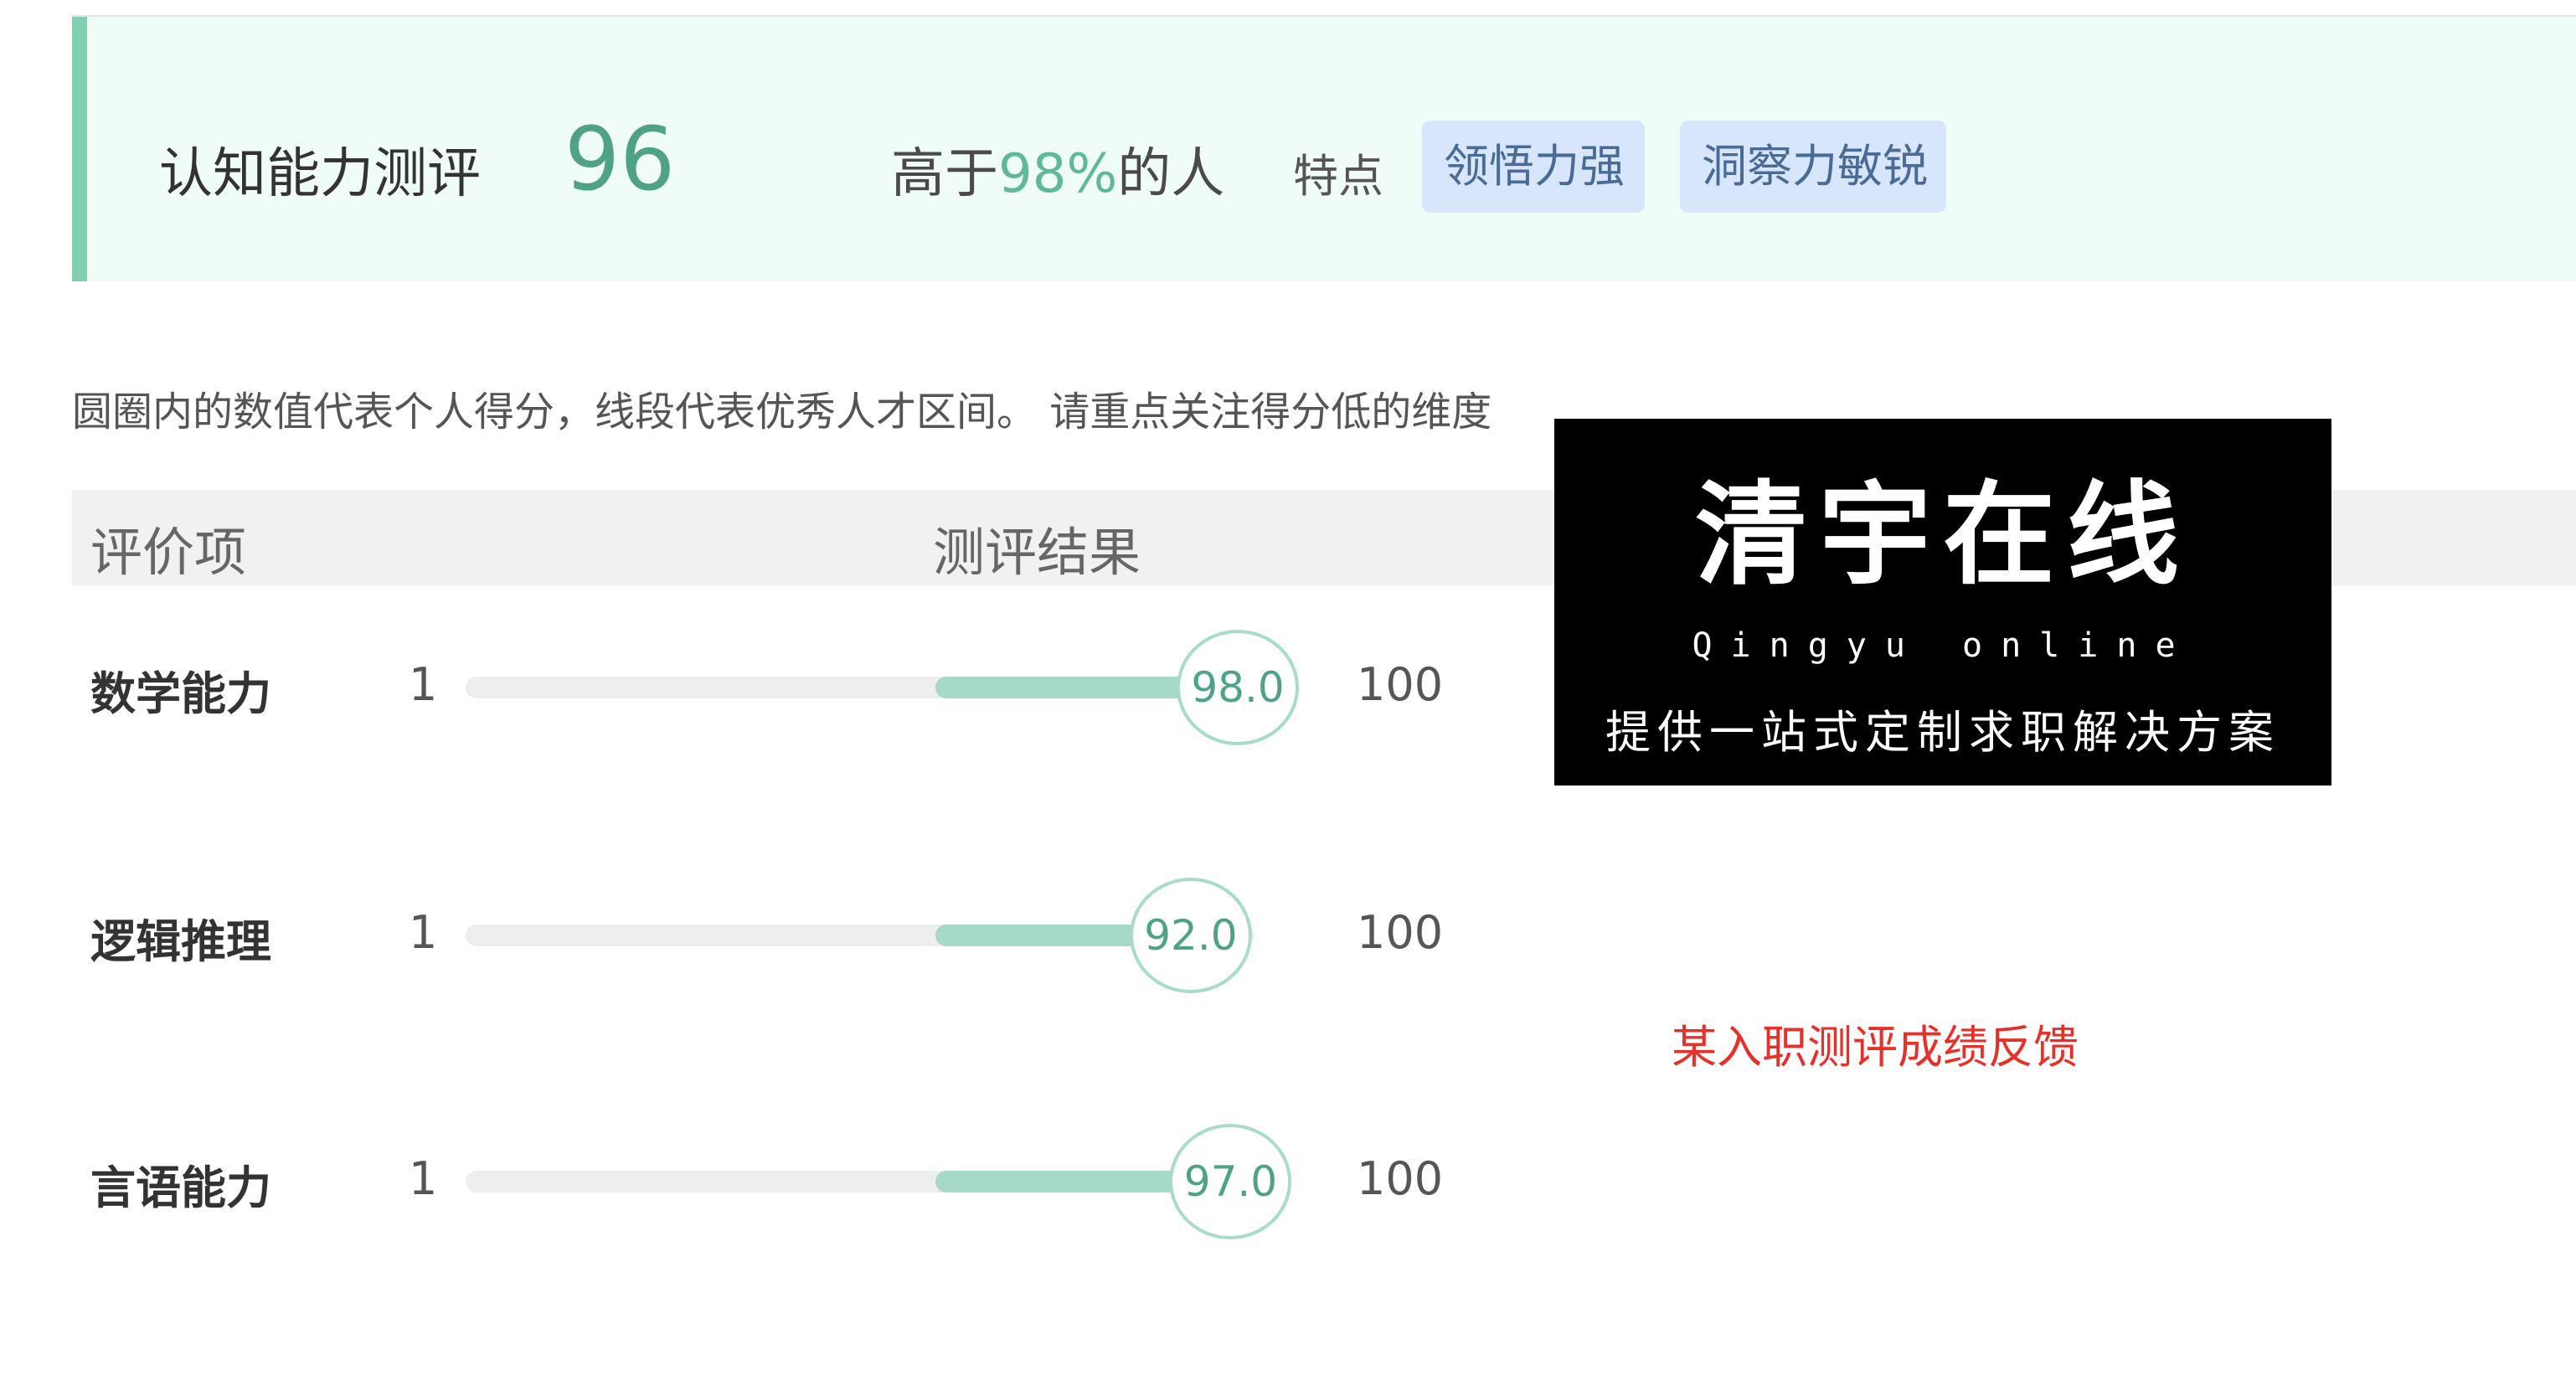  I want to click on result-row: 数学能力 1 98.0 100, so click(753, 687).